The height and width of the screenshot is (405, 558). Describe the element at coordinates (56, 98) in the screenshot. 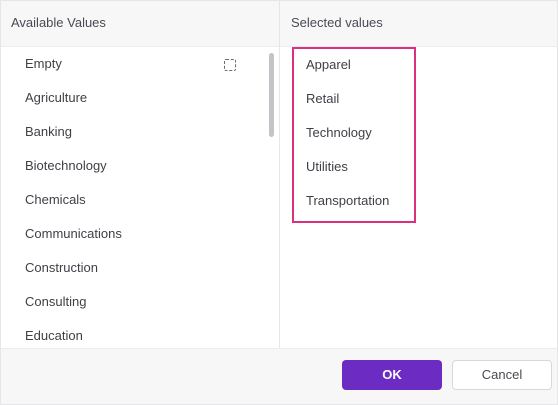

I see `available-item-agriculture: Agriculture` at that location.